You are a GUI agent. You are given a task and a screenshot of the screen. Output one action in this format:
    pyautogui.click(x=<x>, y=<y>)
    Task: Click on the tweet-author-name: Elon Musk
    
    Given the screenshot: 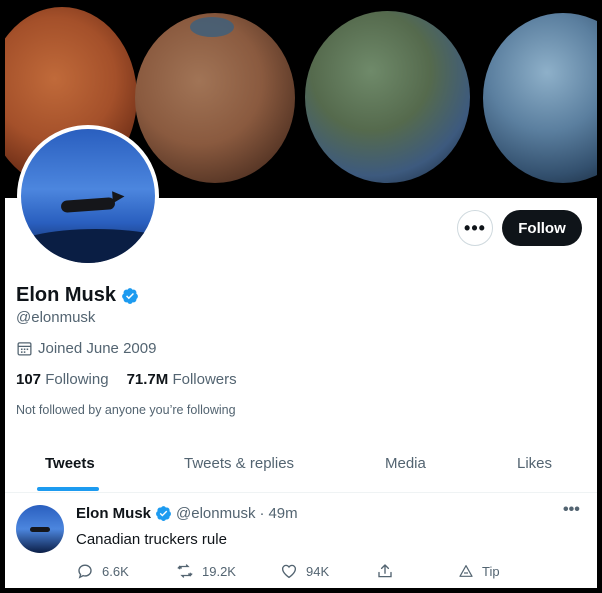 What is the action you would take?
    pyautogui.click(x=113, y=513)
    